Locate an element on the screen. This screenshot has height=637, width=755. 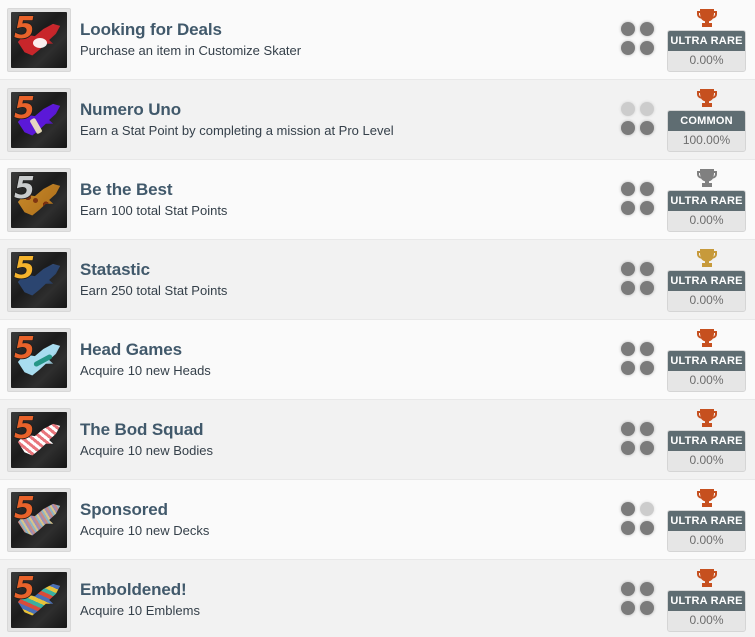
trophy-text-cell: Head Games Acquire 10 new Heads is located at coordinates (343, 359).